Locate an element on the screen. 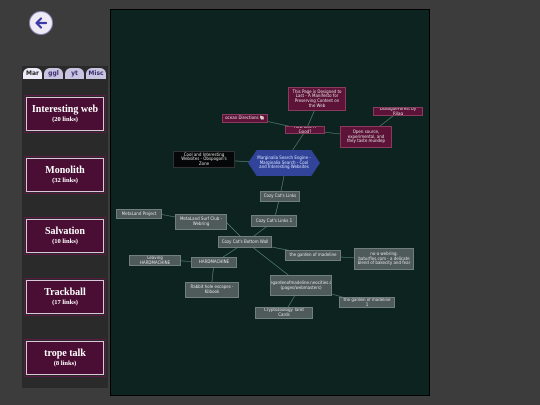 The height and width of the screenshot is (405, 540). tab-misc: Misc is located at coordinates (96, 73).